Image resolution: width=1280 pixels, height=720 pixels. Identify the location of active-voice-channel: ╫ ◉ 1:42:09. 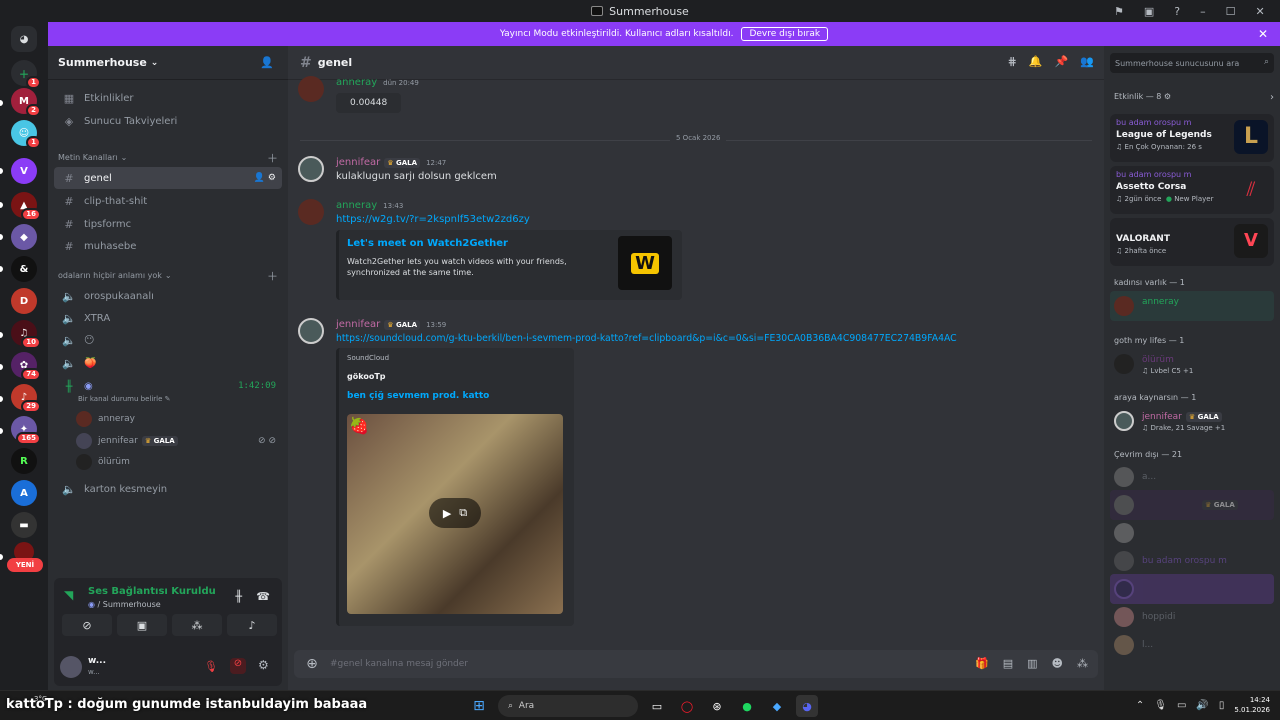
(168, 386).